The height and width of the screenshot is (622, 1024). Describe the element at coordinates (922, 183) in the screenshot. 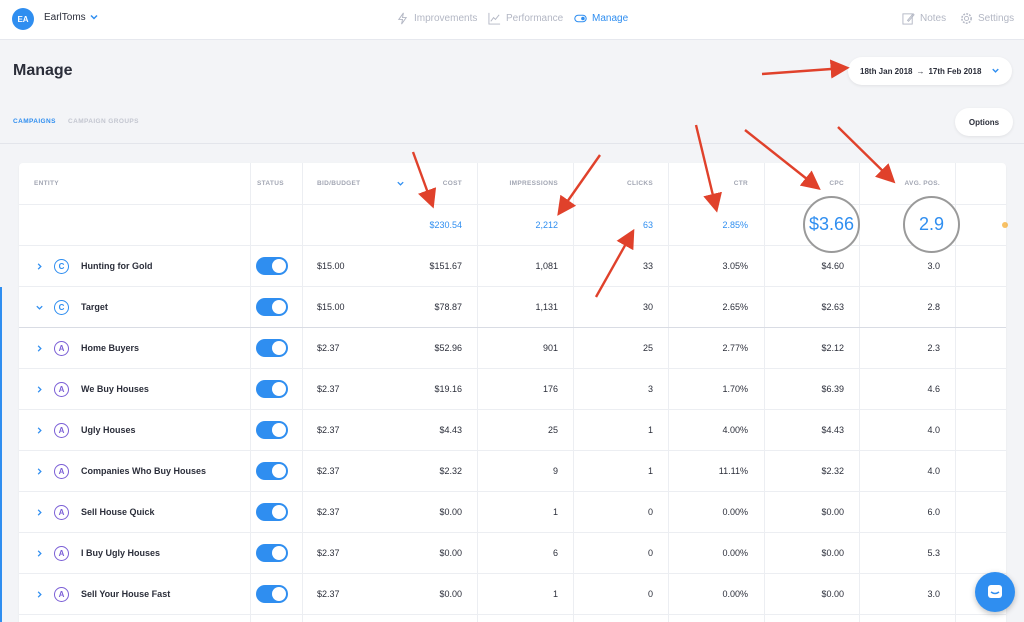

I see `col-avg-pos: AVG. POS.` at that location.